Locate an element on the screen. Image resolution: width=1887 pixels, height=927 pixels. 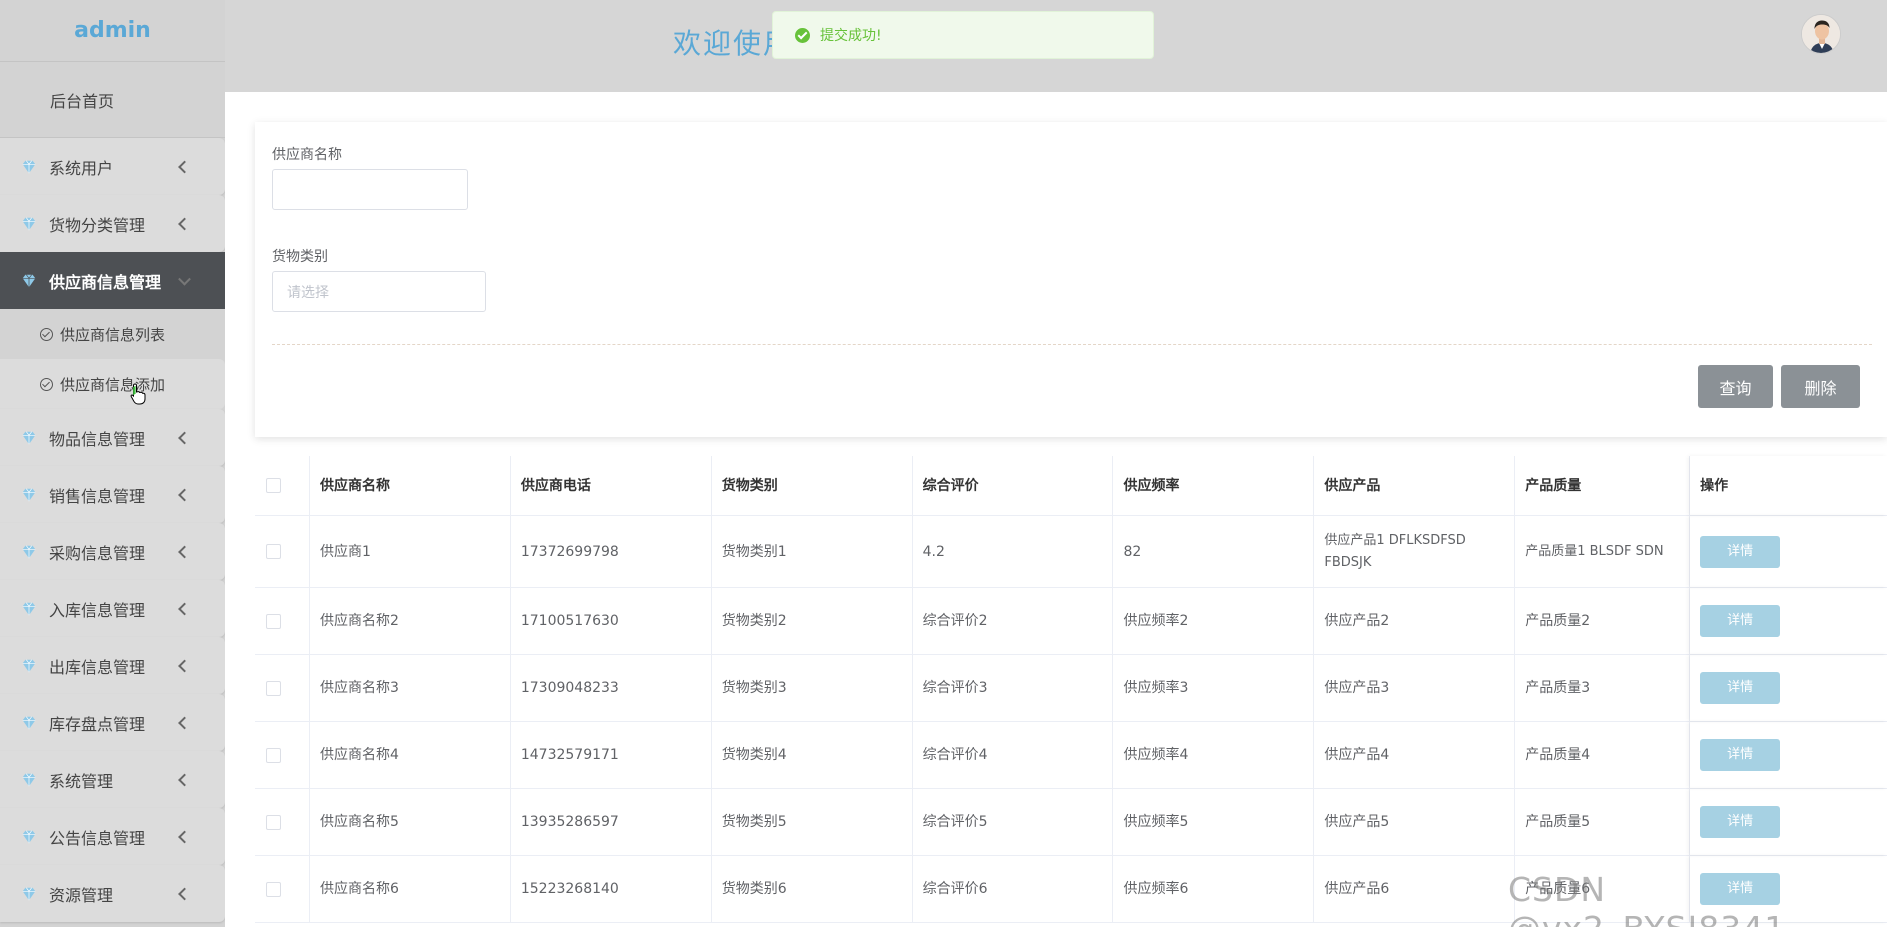
supplier-name-input is located at coordinates (370, 189).